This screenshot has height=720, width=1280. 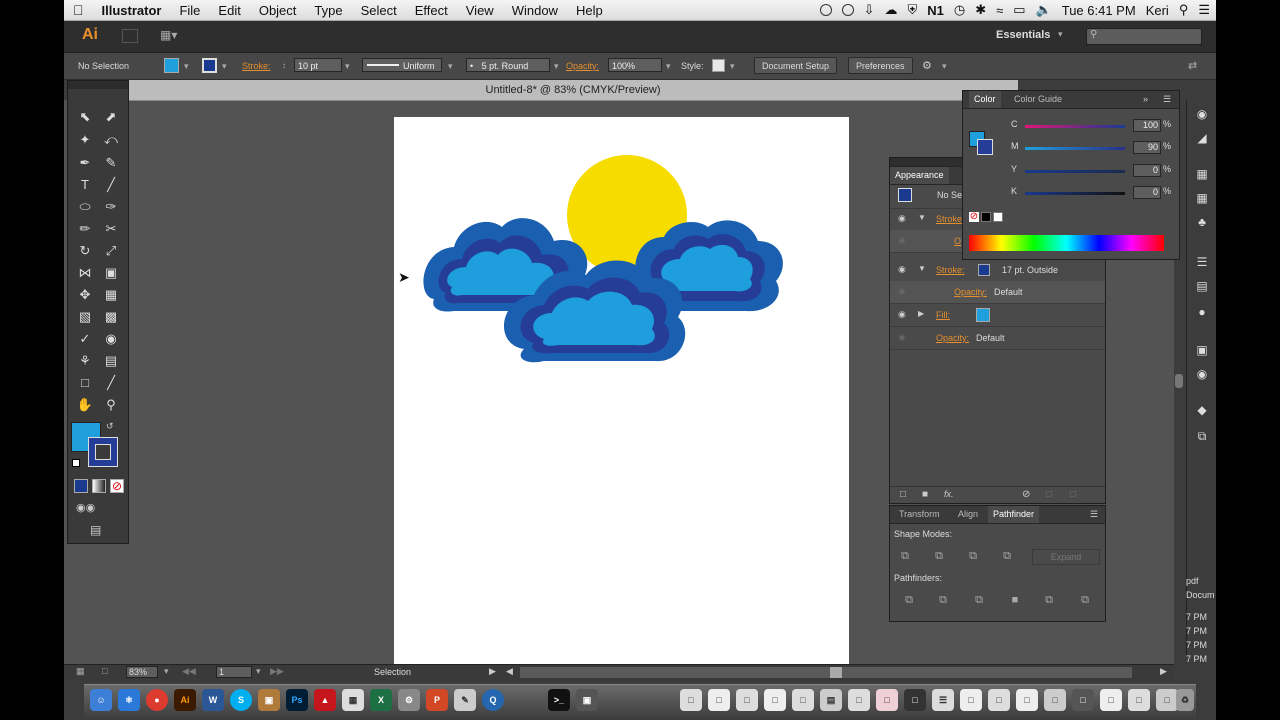 I want to click on fill-label: Fill:, so click(x=943, y=315).